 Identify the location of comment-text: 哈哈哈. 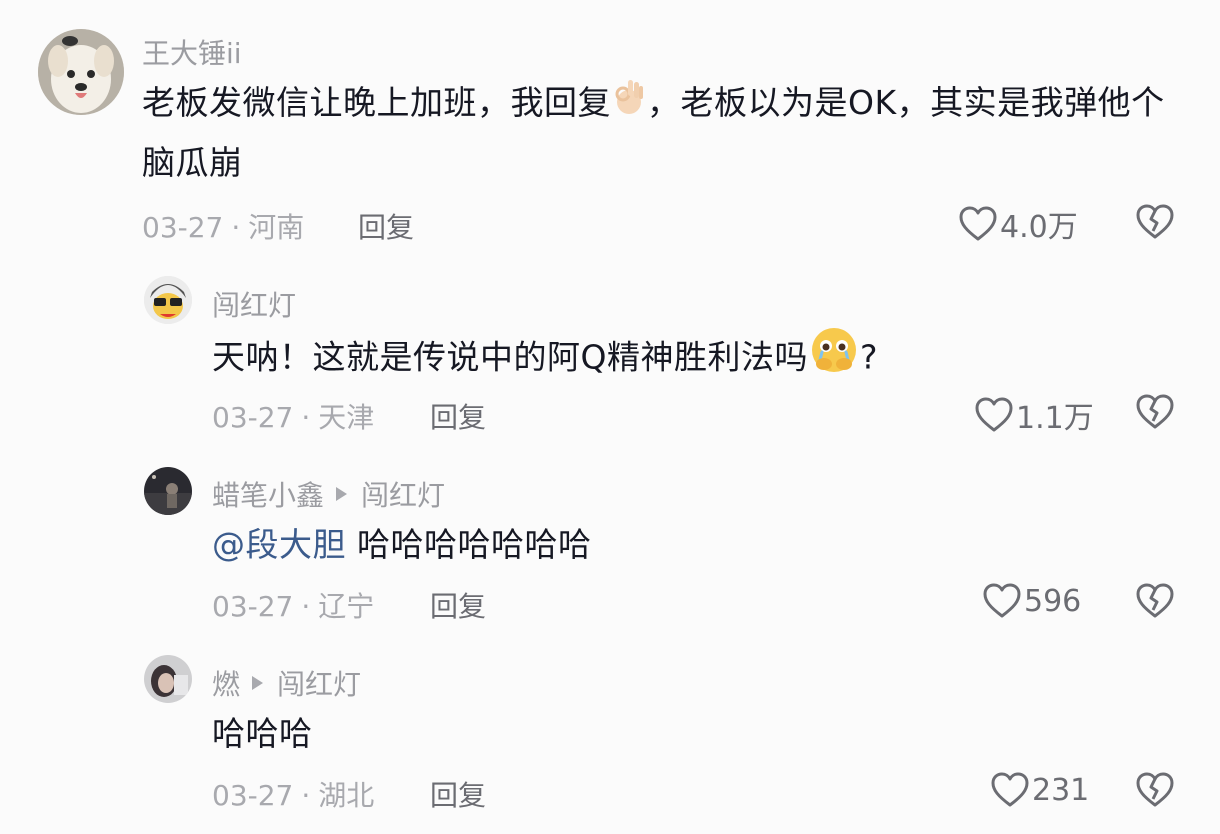
(692, 734).